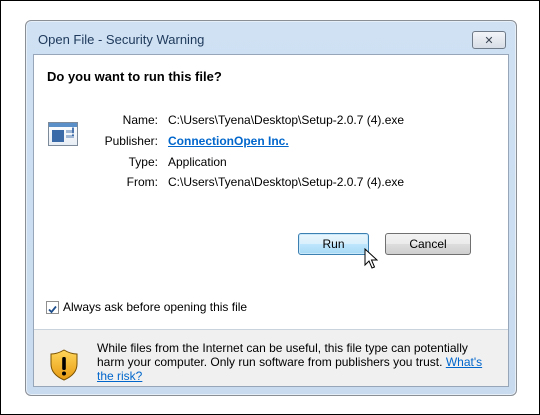  Describe the element at coordinates (142, 182) in the screenshot. I see `from-label: From:` at that location.